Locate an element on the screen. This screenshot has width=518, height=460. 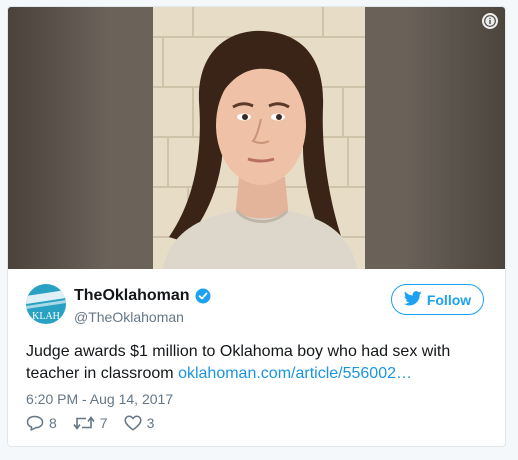
info-icon is located at coordinates (490, 21).